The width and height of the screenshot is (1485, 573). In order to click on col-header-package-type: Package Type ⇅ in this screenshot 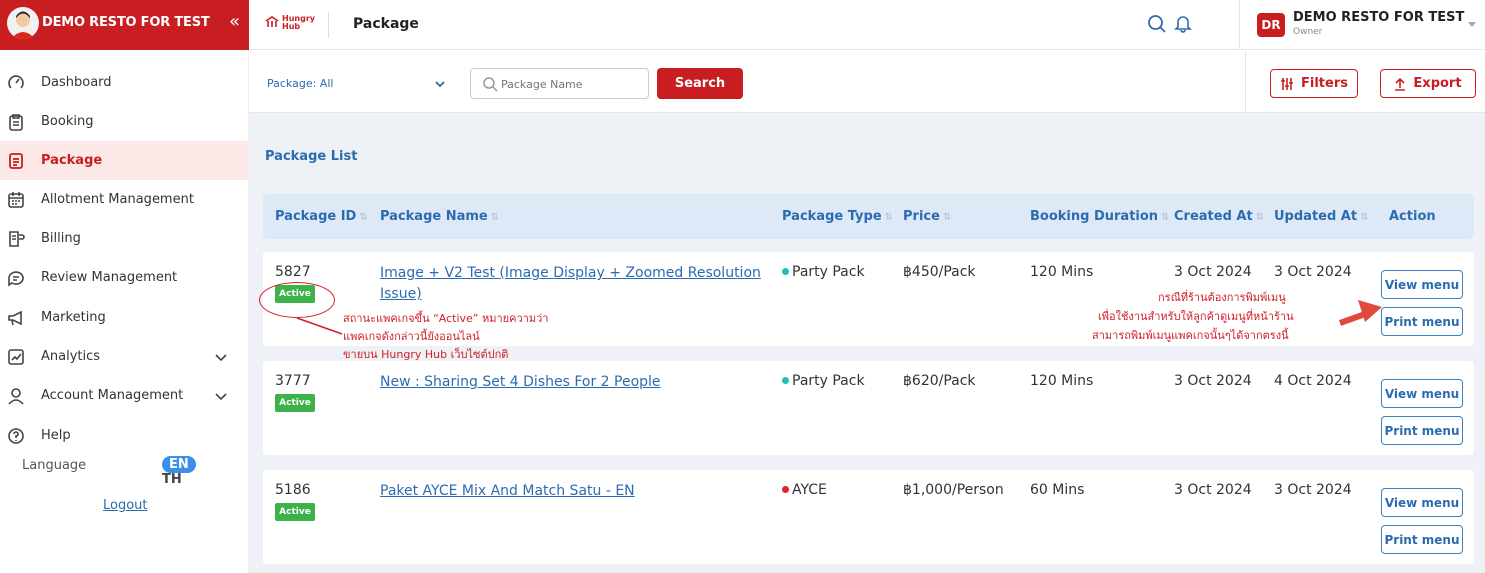, I will do `click(837, 216)`.